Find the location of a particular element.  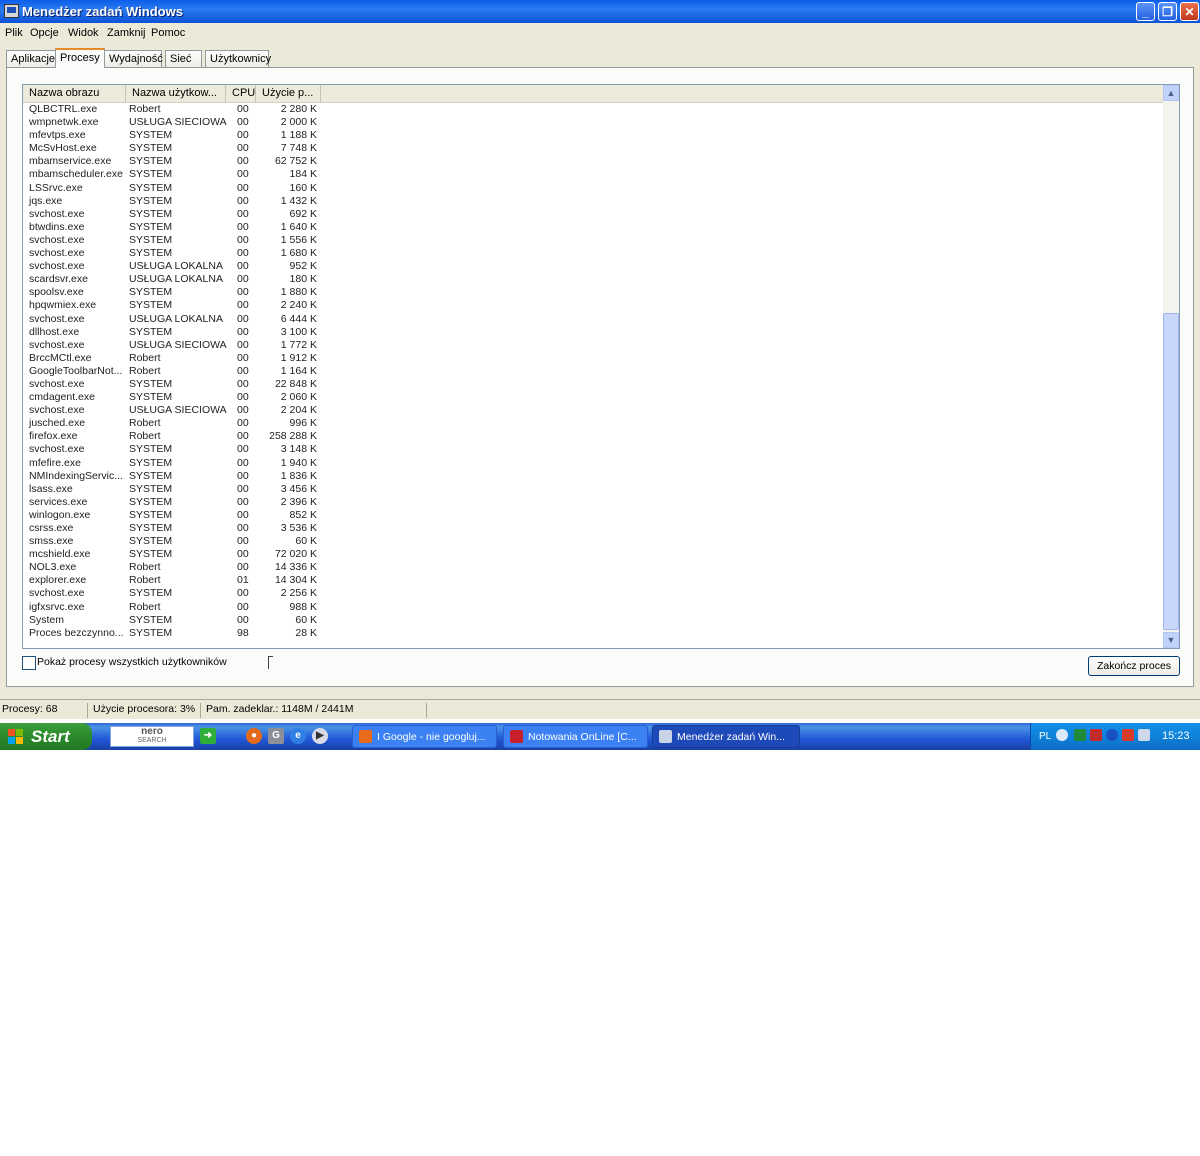

minimize-button: _ is located at coordinates (1145, 11).